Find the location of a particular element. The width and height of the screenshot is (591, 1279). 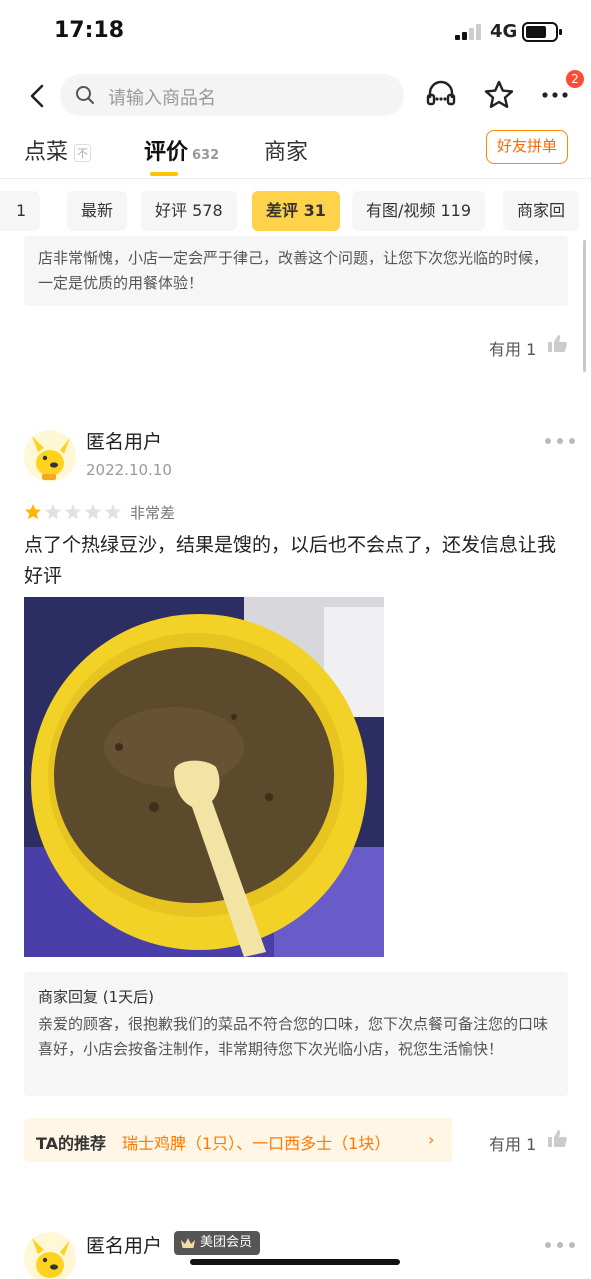

review-text: 点了个热绿豆沙，结果是馊的，以后也不会点了，还发信息让我好评 is located at coordinates (290, 560).